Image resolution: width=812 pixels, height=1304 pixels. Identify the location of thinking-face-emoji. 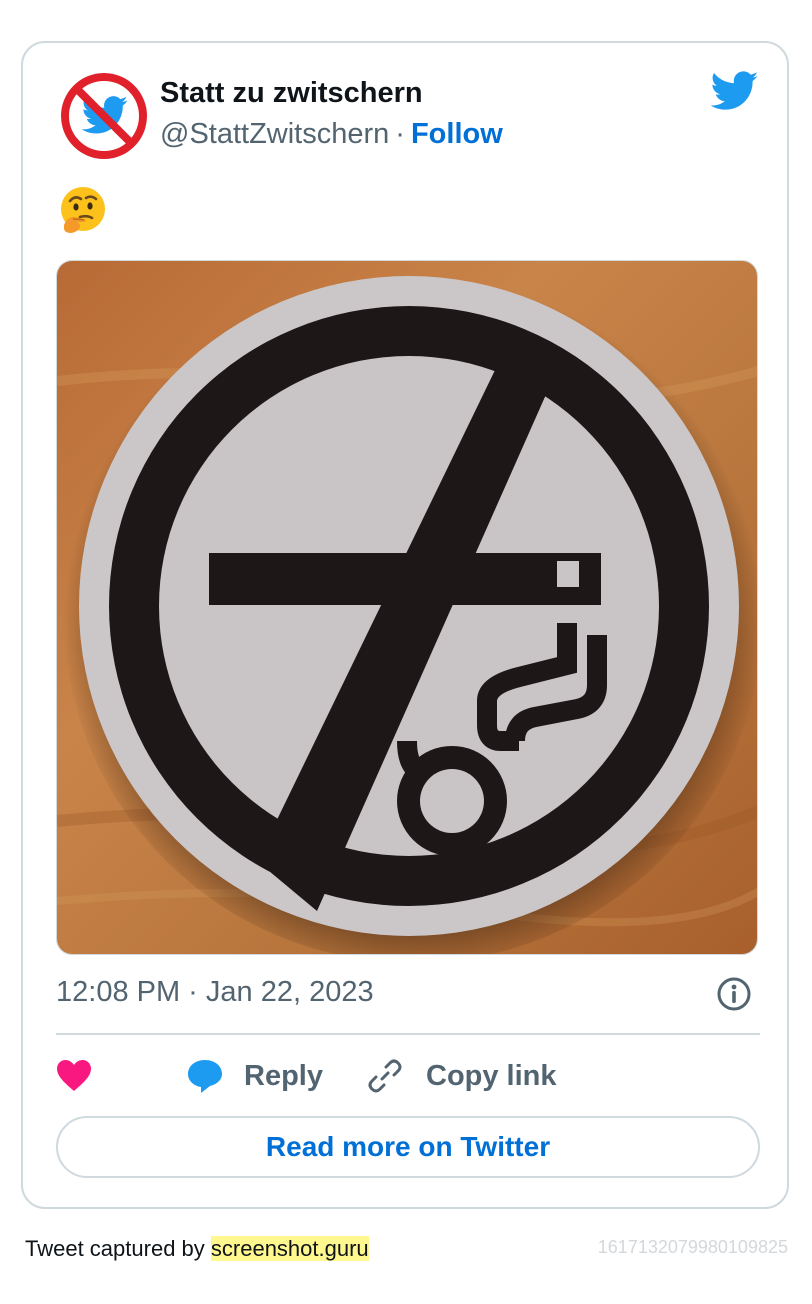
(83, 210).